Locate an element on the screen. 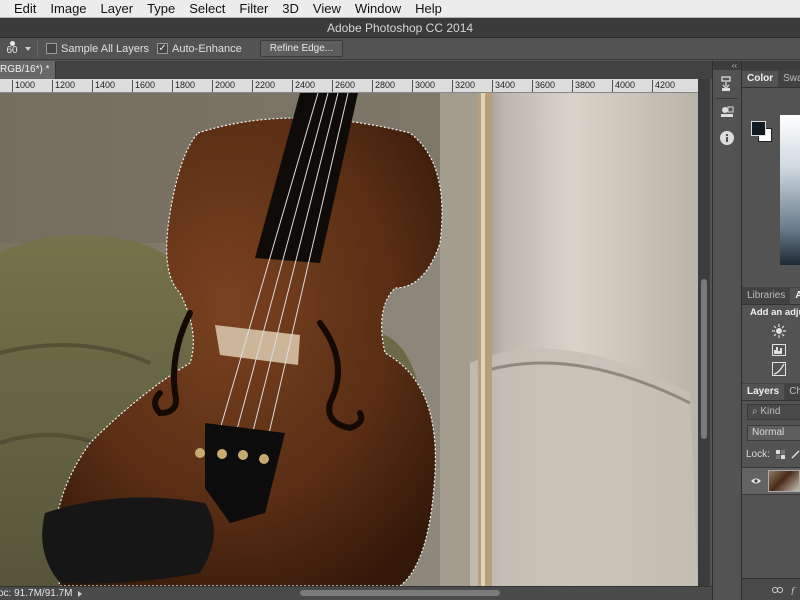  panels-top-bar is located at coordinates (771, 65).